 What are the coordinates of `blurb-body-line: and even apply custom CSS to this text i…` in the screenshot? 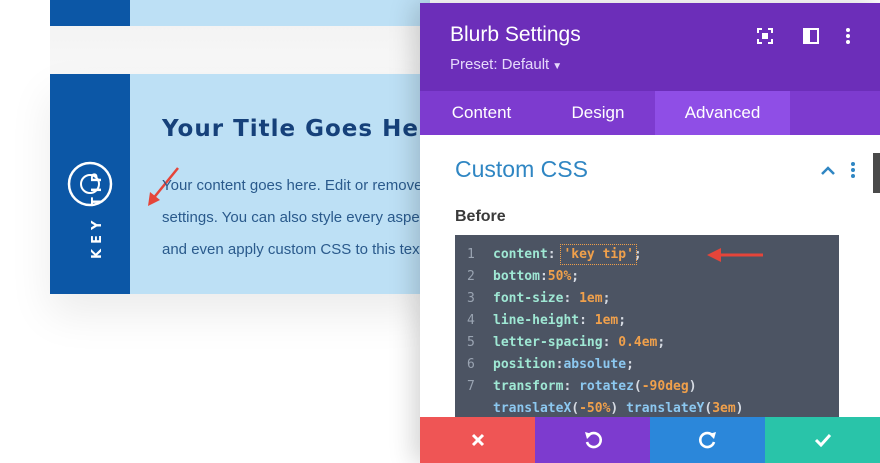 It's located at (292, 249).